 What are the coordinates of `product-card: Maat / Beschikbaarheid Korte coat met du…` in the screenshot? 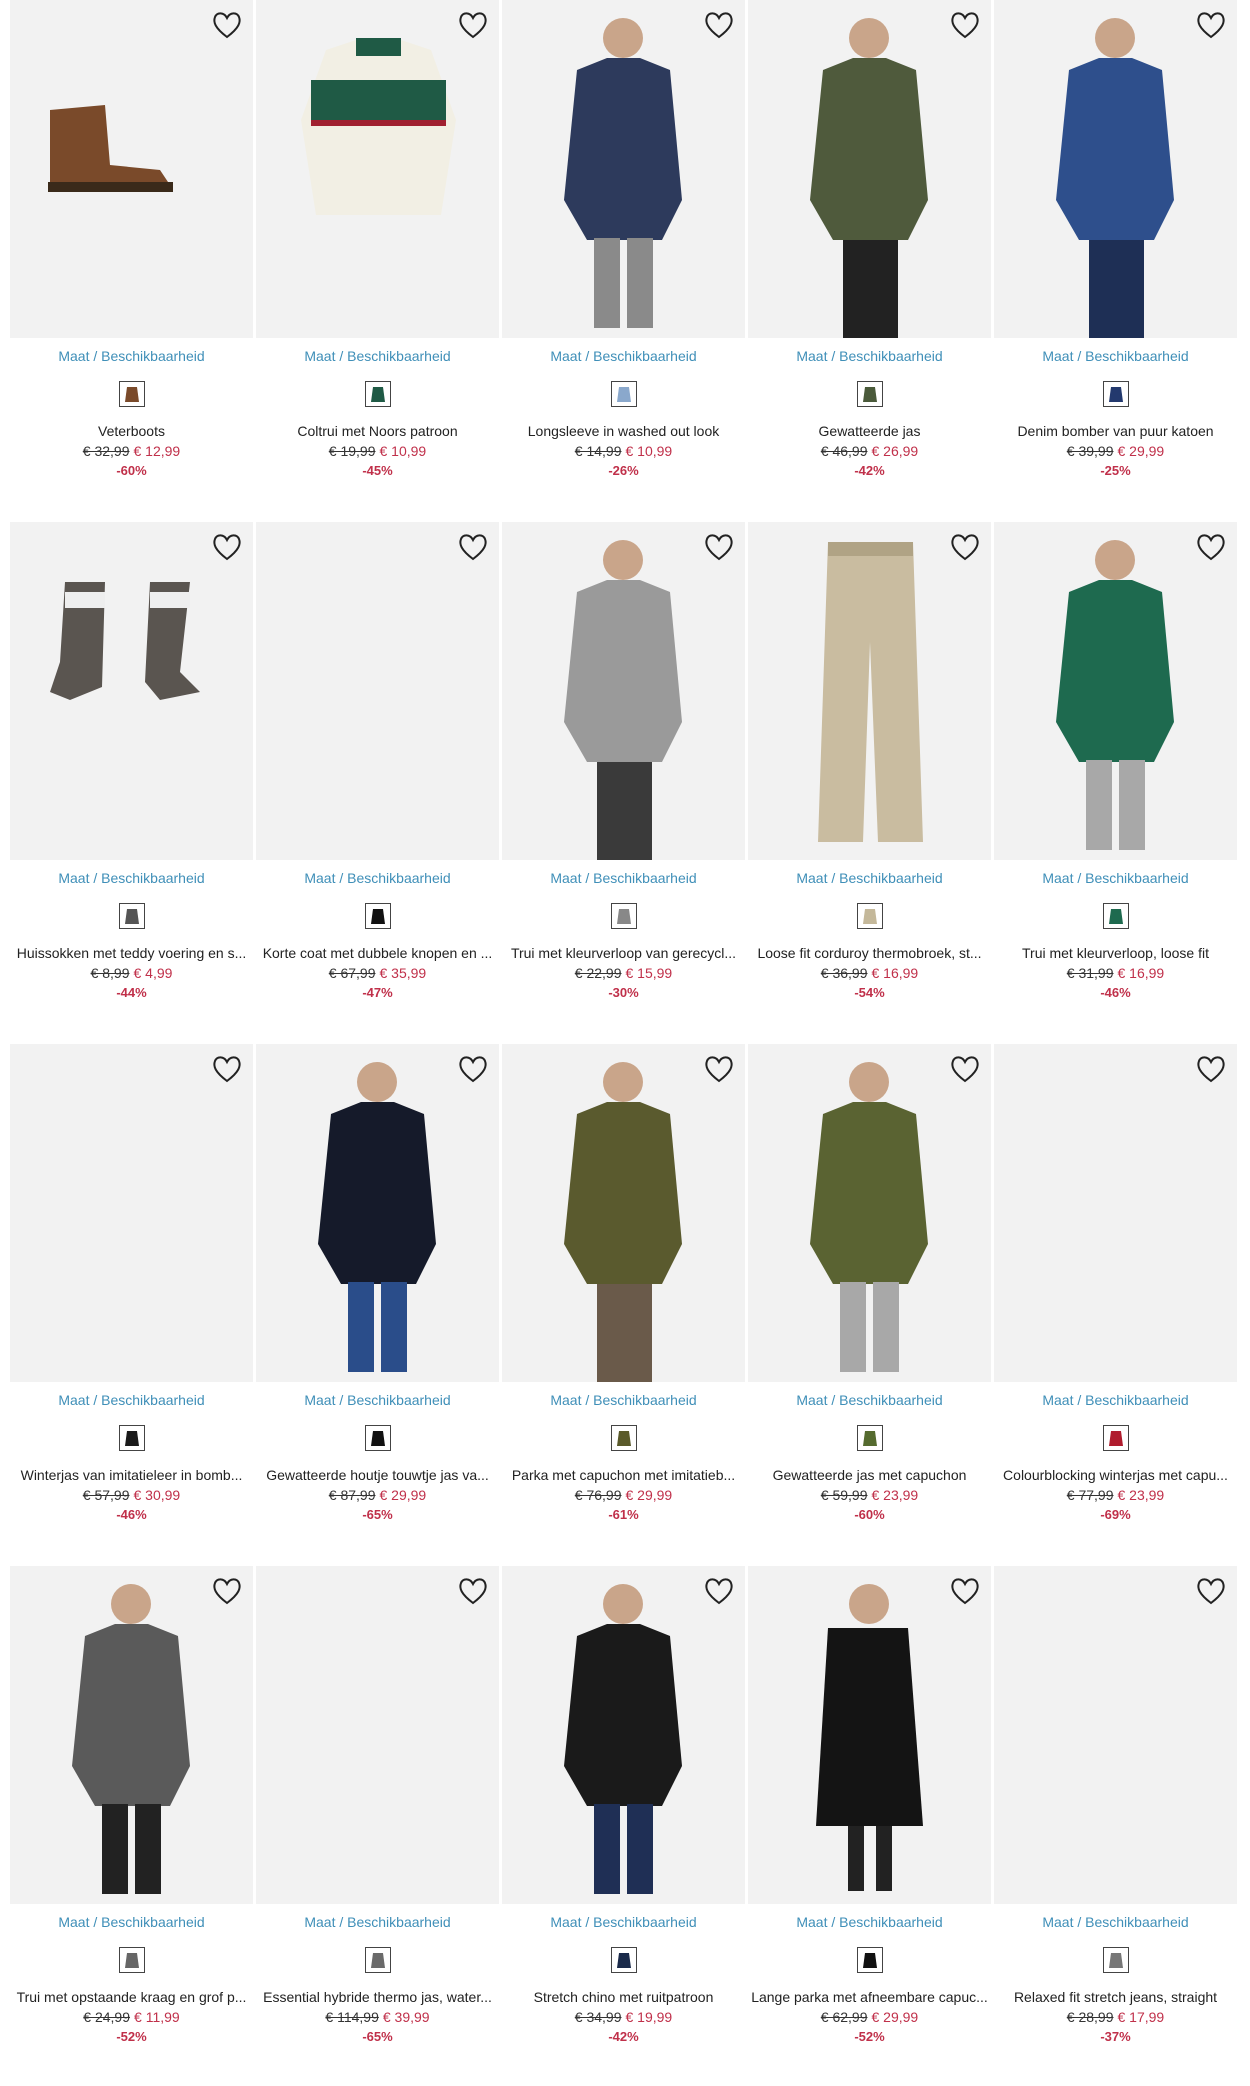 It's located at (377, 782).